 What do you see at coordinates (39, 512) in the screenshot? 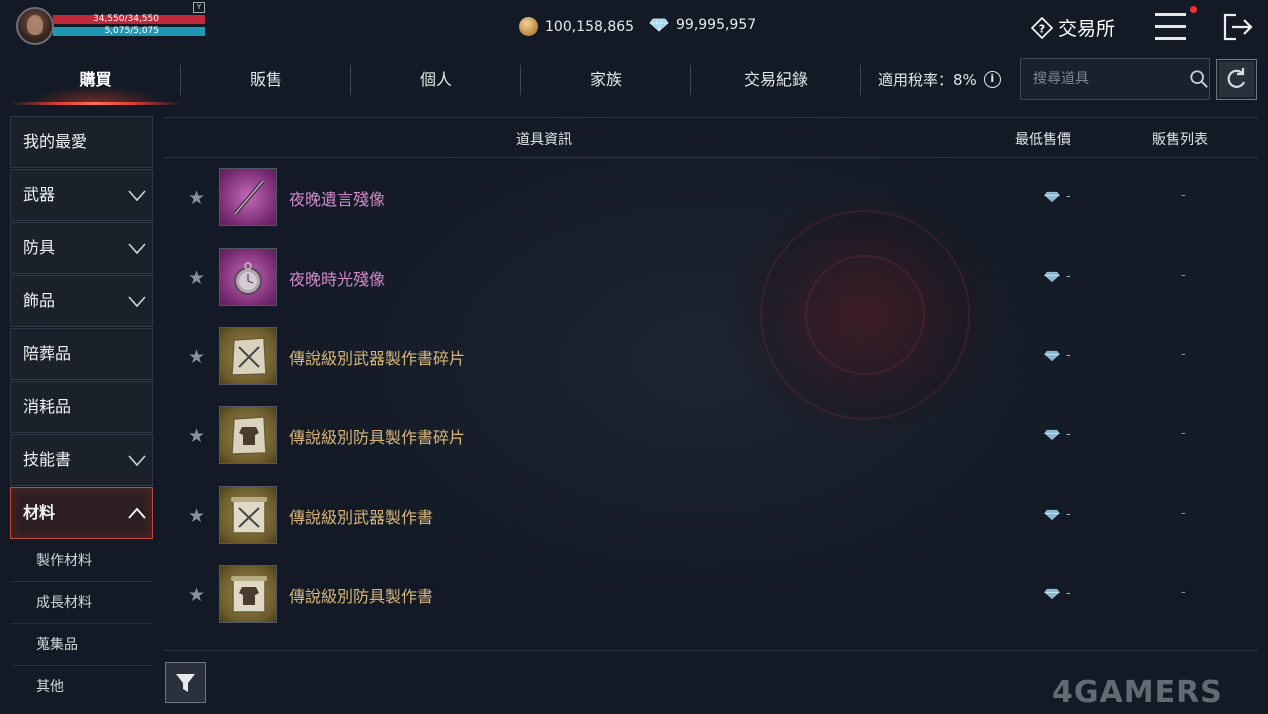
I see `category-label: 材料` at bounding box center [39, 512].